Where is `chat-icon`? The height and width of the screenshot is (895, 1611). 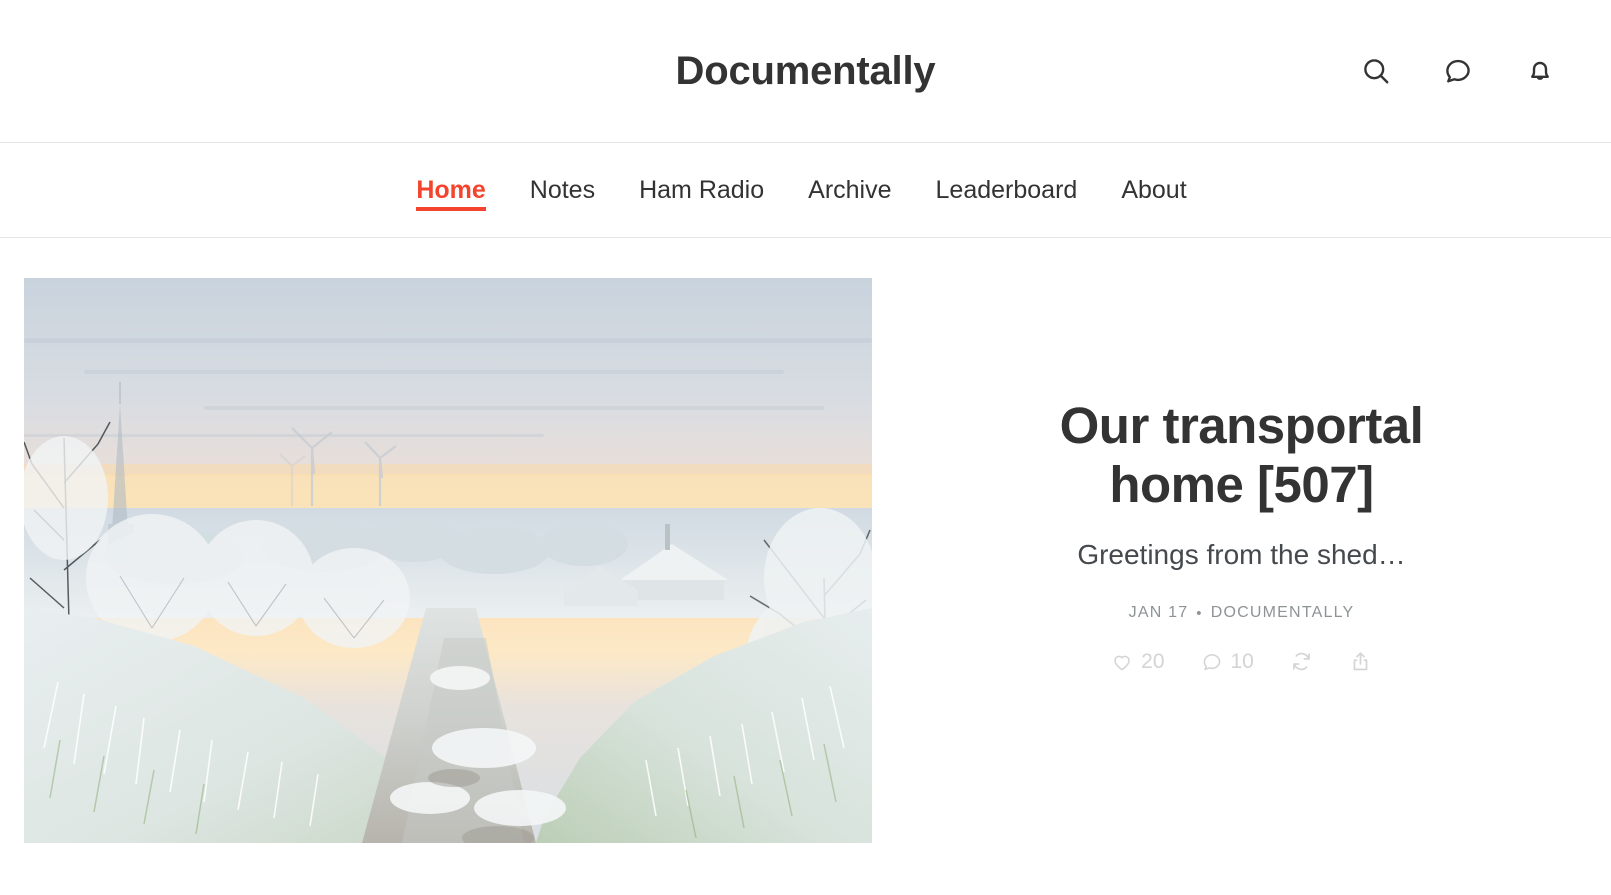
chat-icon is located at coordinates (1458, 71).